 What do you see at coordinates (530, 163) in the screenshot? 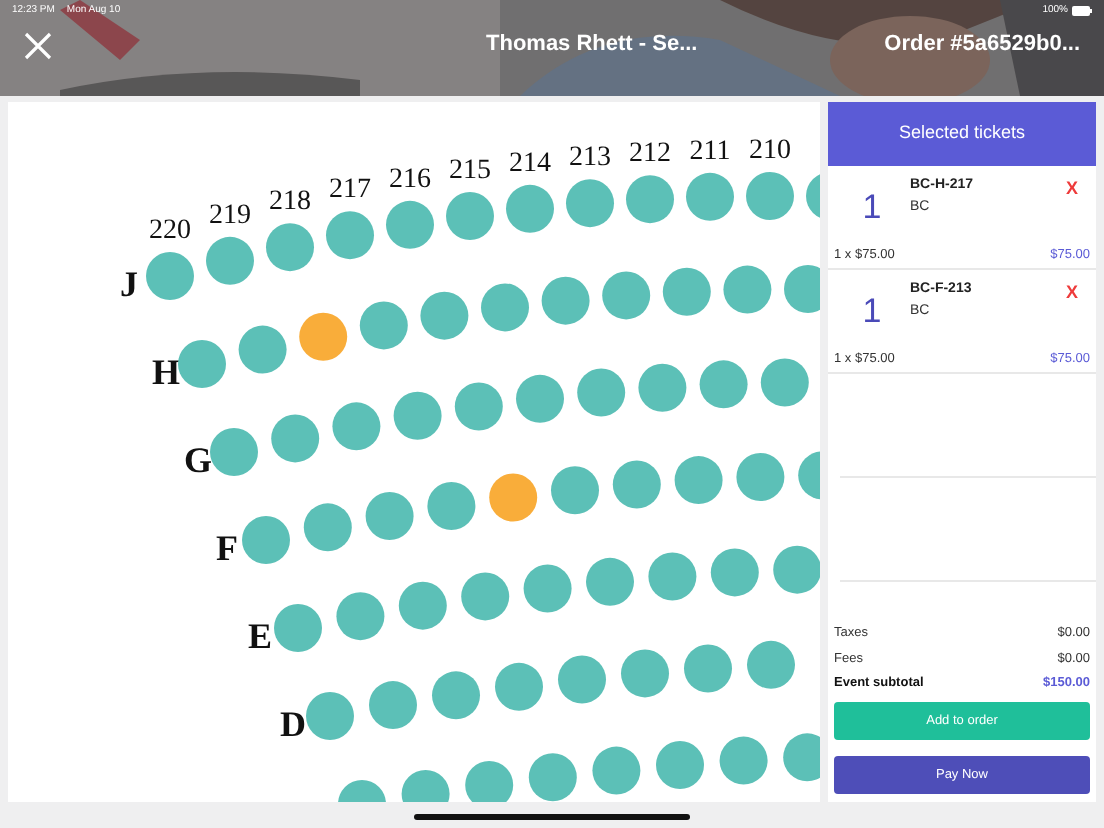
I see `seat-number: 214` at bounding box center [530, 163].